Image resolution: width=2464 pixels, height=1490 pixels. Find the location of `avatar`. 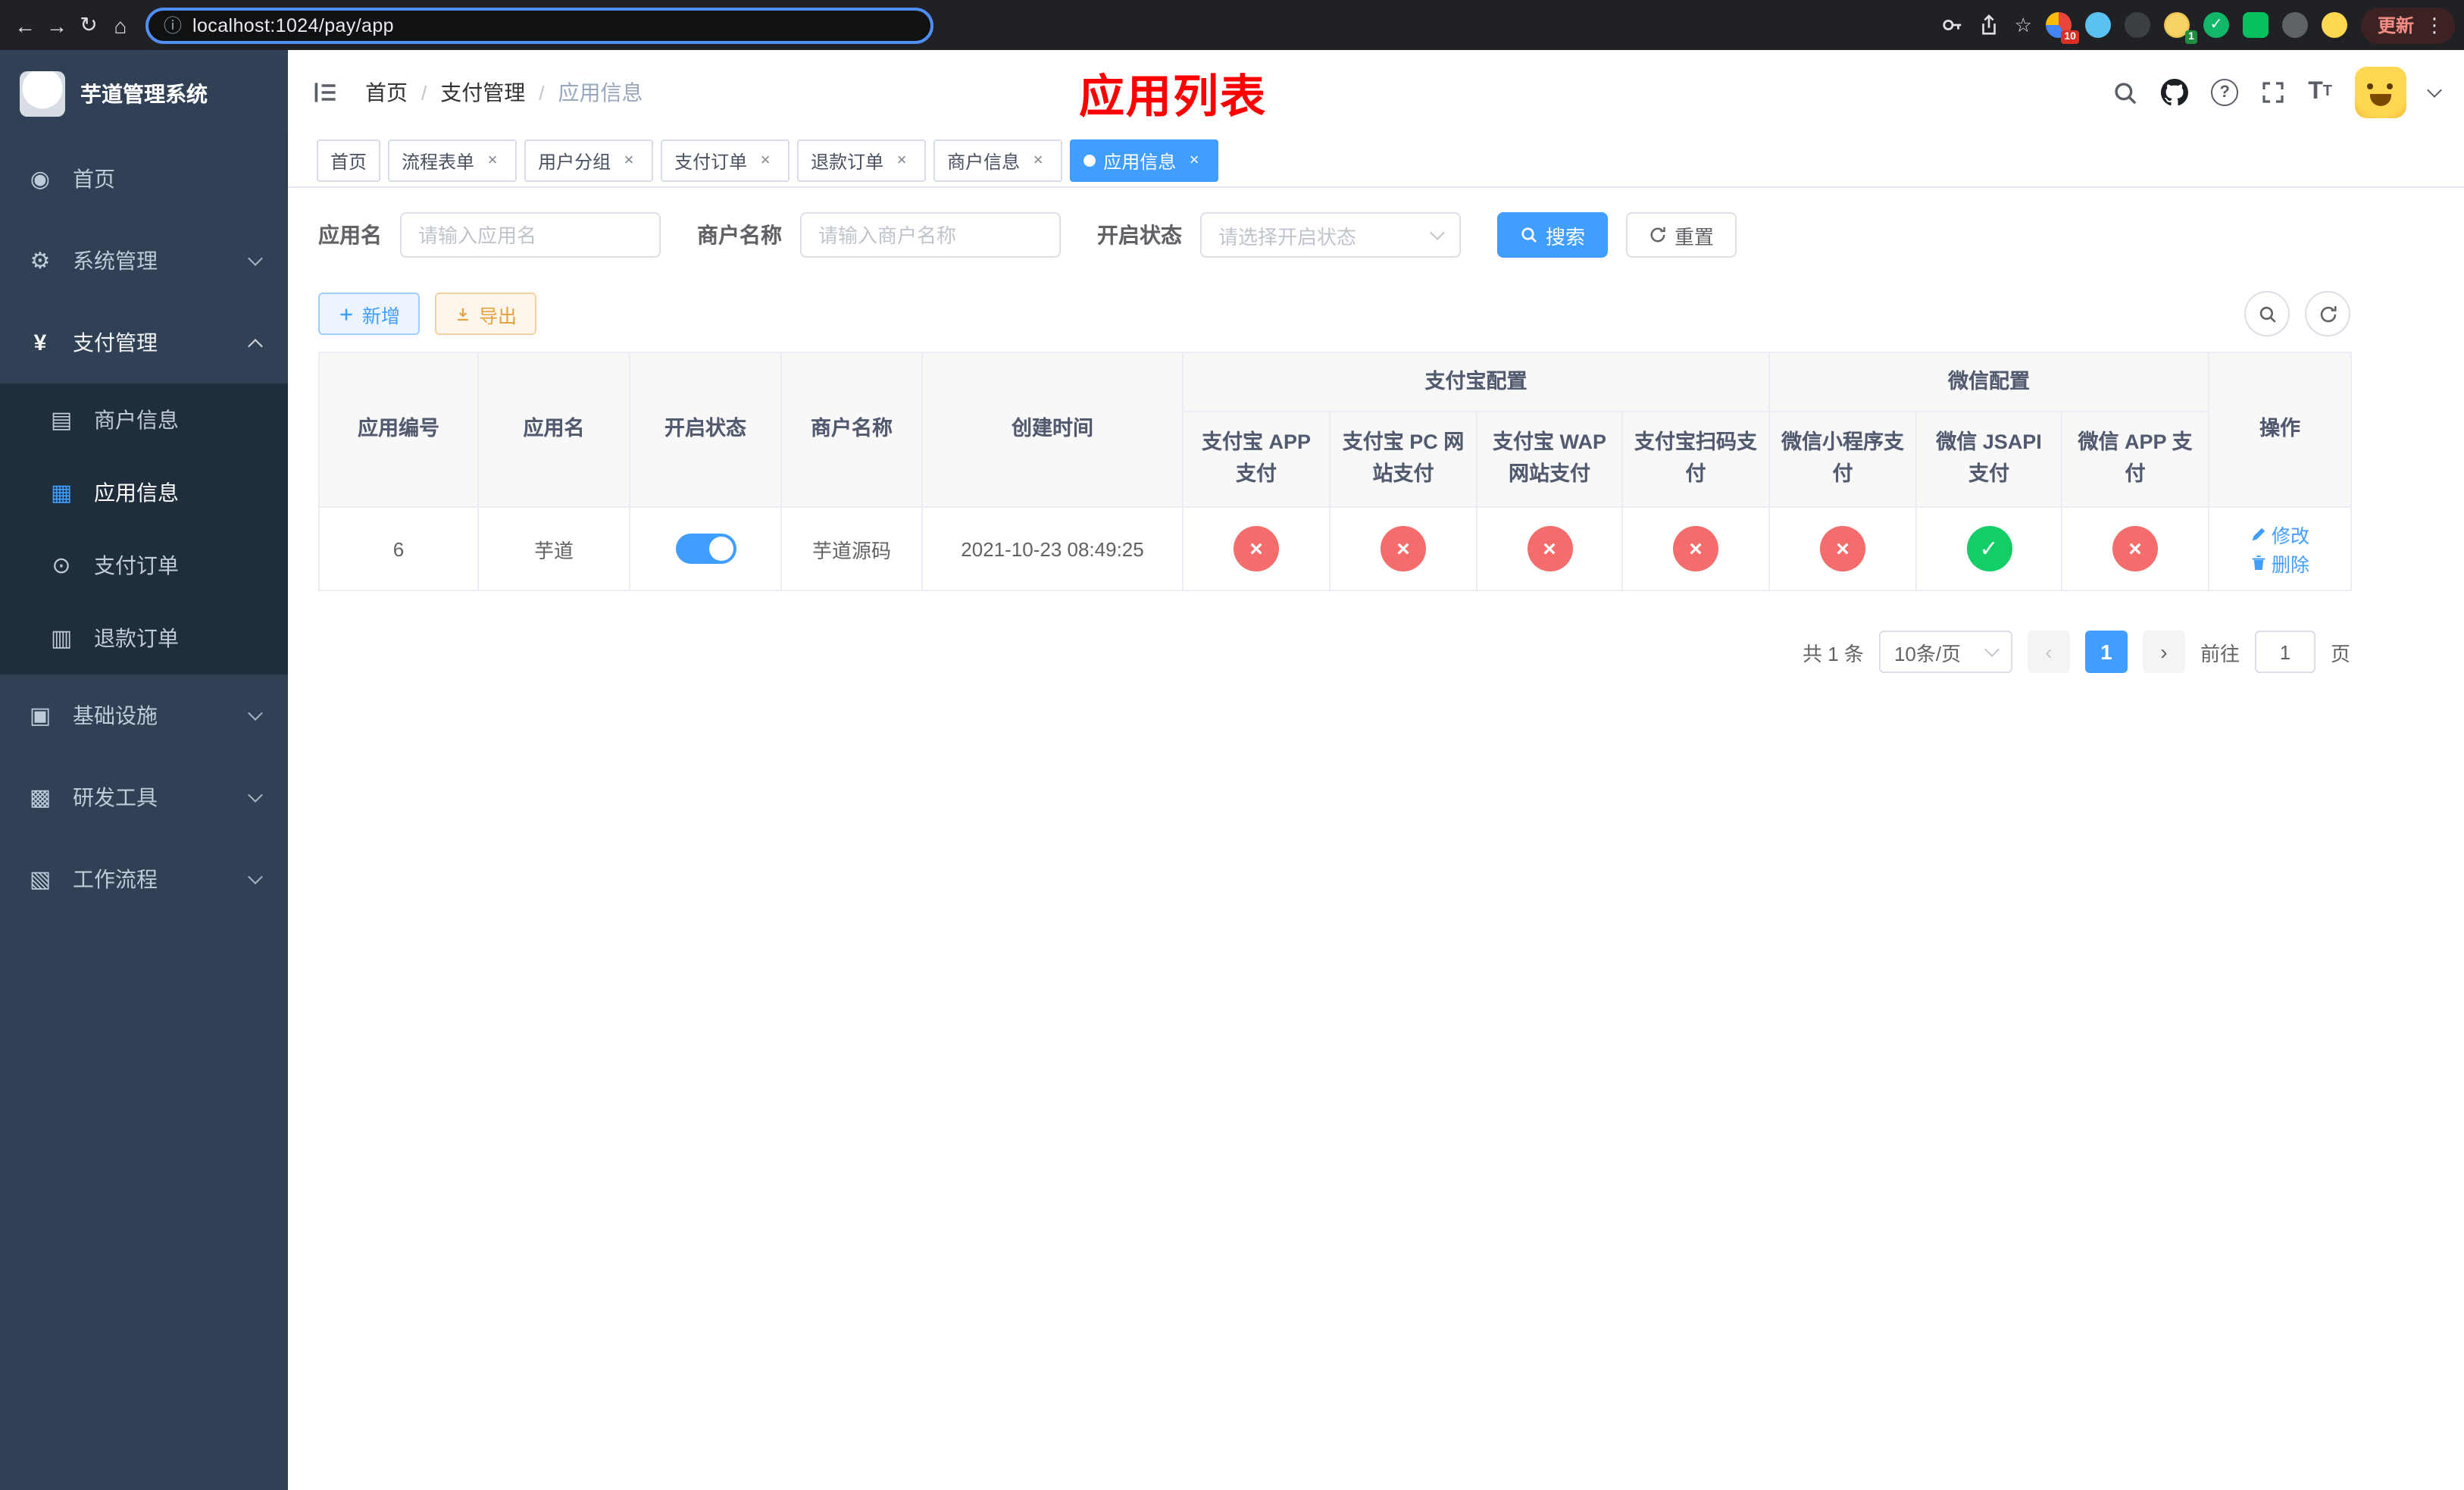

avatar is located at coordinates (2380, 92).